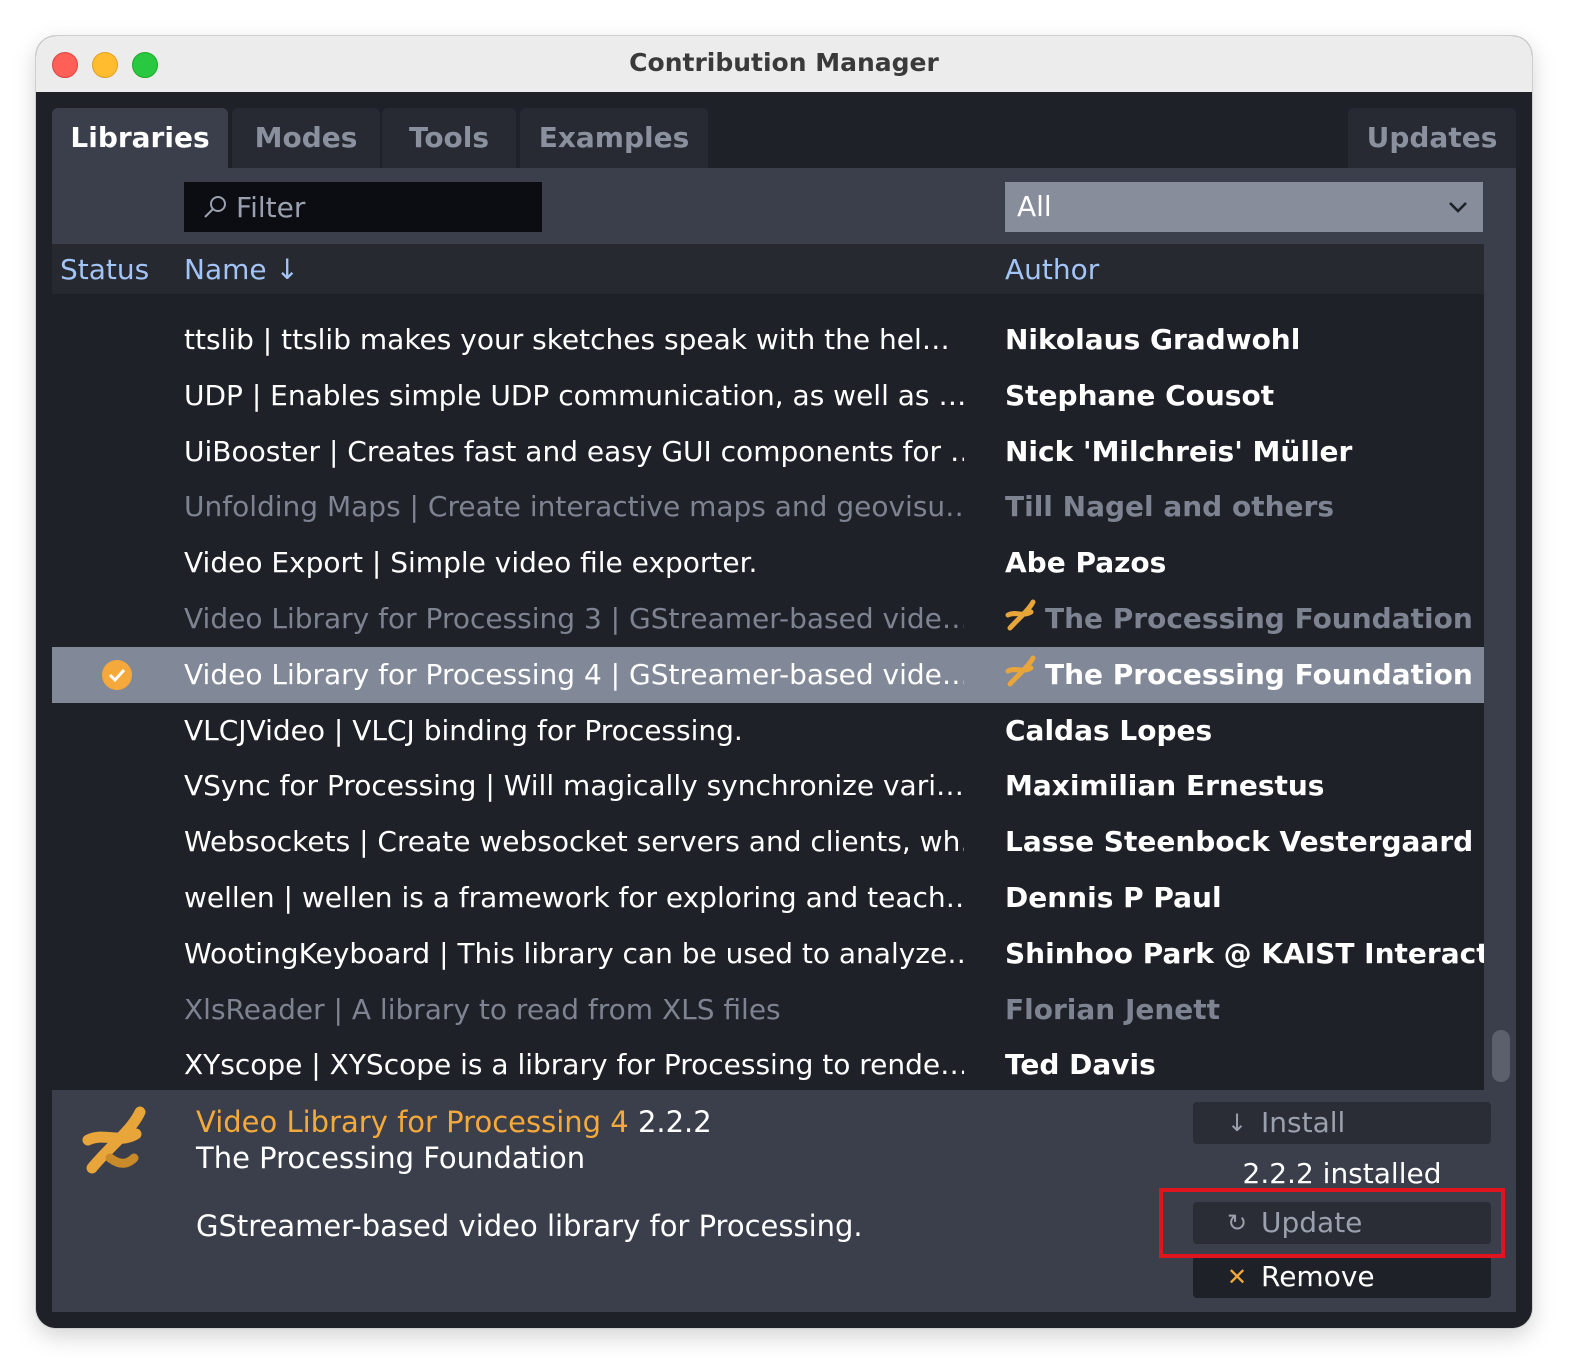  Describe the element at coordinates (1153, 339) in the screenshot. I see `row-author-name: Nikolaus Gradwohl` at that location.